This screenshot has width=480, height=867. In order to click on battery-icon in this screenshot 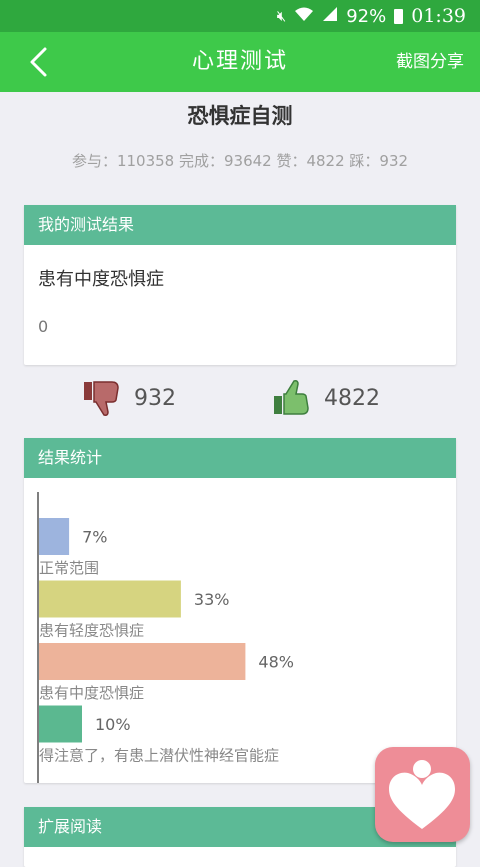, I will do `click(399, 16)`.